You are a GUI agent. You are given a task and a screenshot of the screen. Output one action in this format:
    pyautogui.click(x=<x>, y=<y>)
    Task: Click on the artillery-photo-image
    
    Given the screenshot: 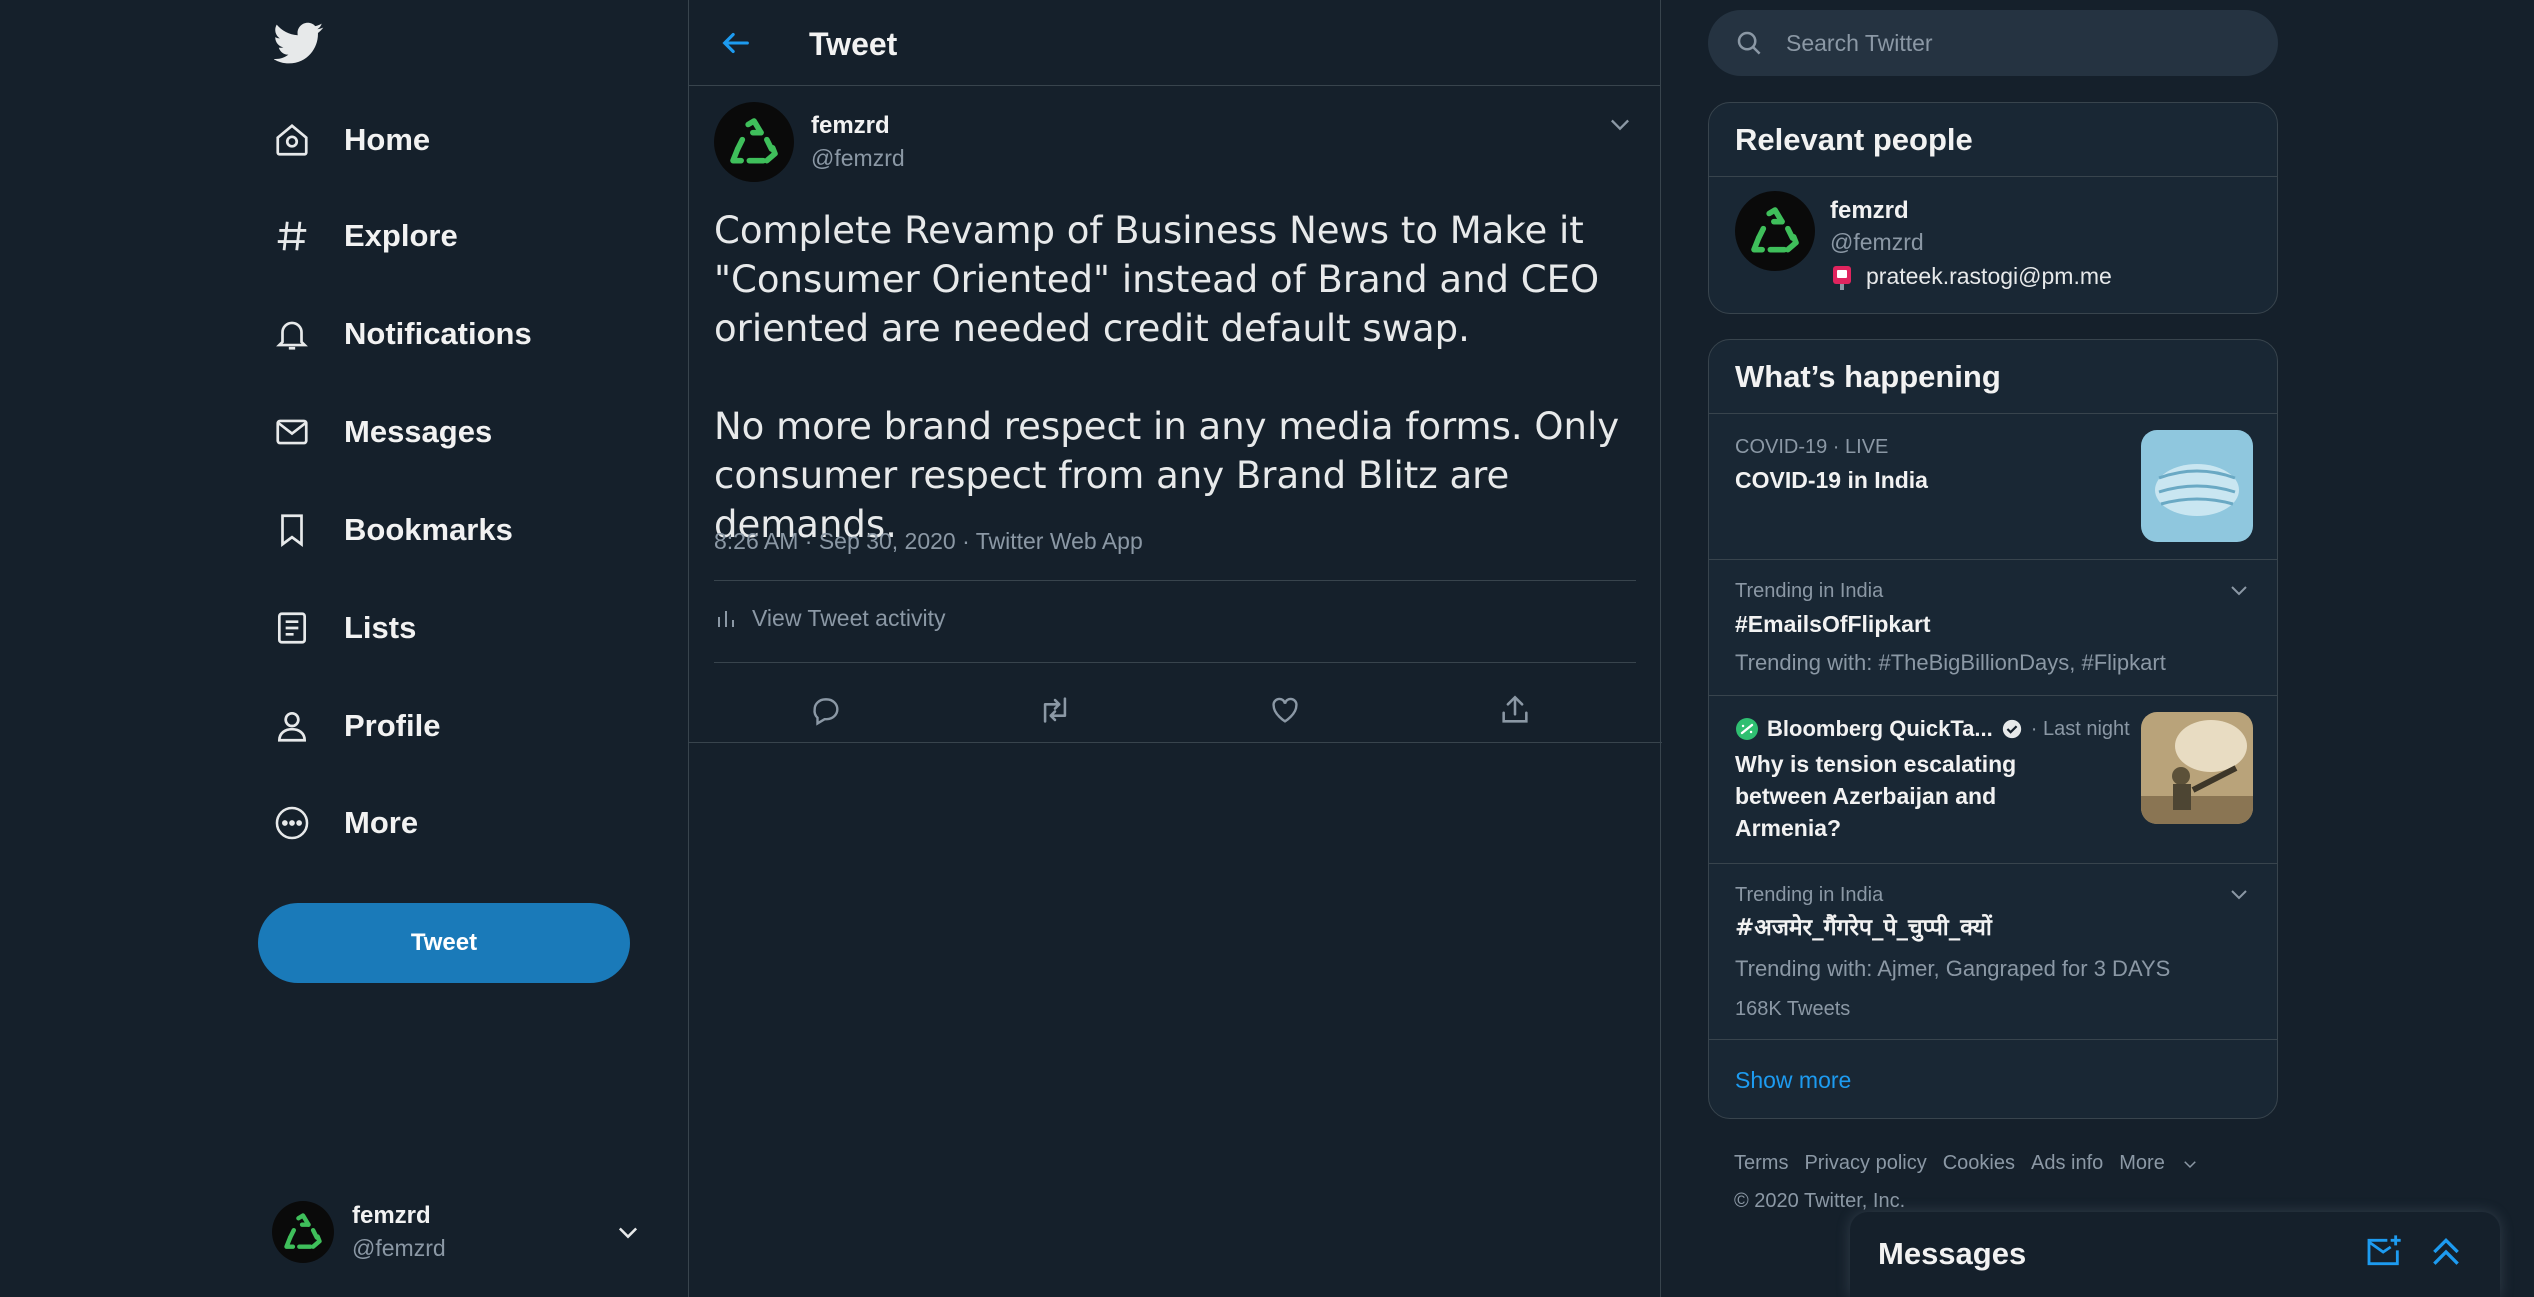 What is the action you would take?
    pyautogui.click(x=2197, y=768)
    